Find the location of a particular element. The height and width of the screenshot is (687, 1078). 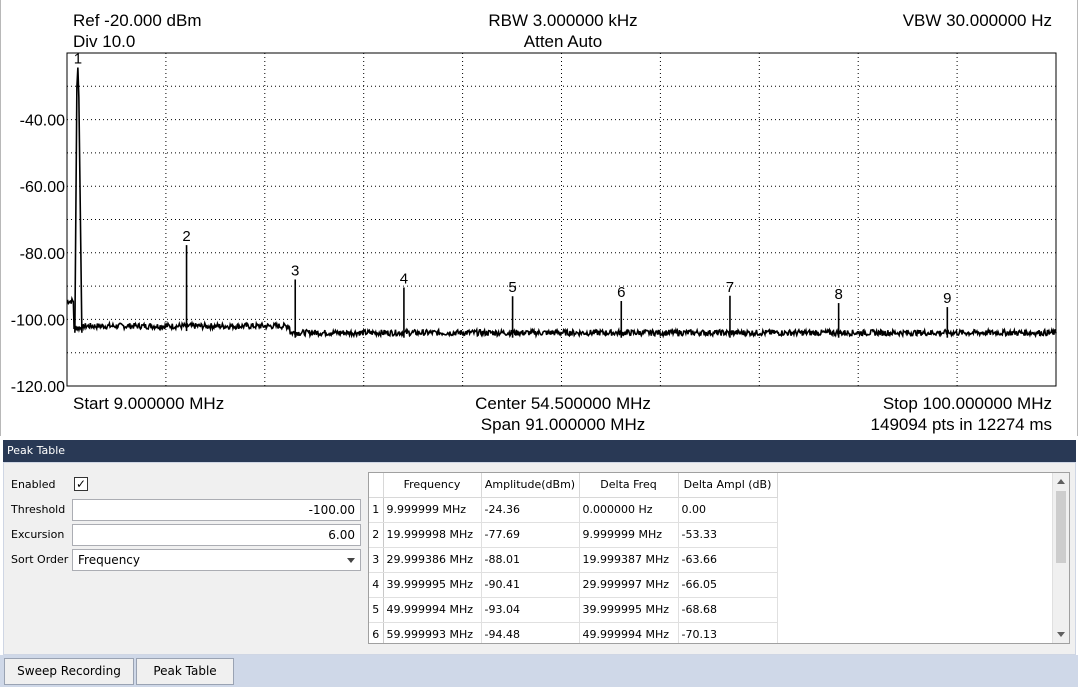

chevron-down-icon is located at coordinates (351, 560).